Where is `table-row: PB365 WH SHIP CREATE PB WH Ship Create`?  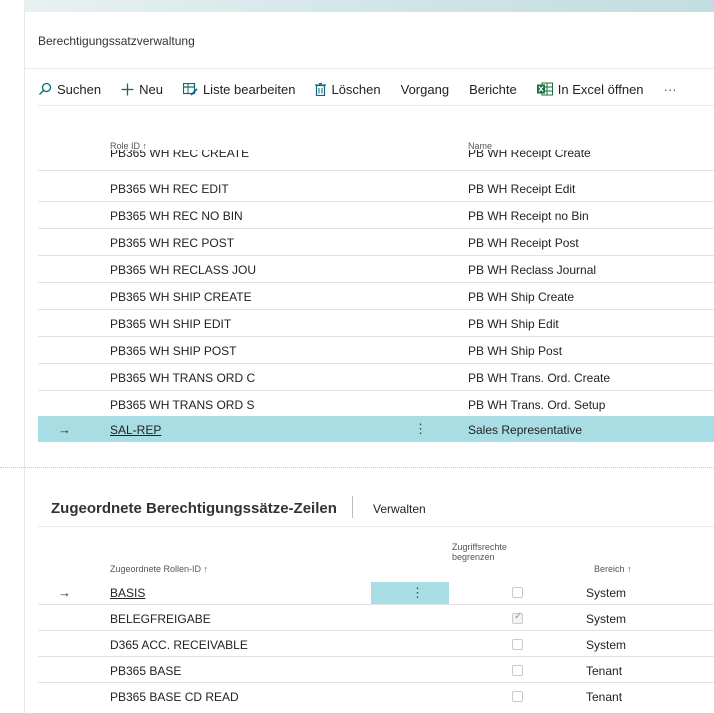
table-row: PB365 WH SHIP CREATE PB WH Ship Create is located at coordinates (376, 296).